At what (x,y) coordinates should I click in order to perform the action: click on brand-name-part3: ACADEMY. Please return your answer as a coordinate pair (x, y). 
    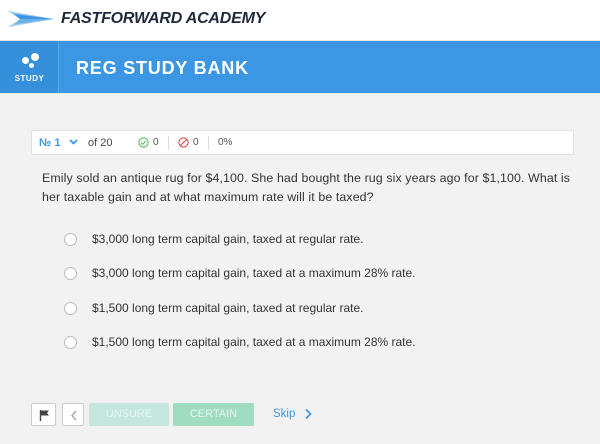
    Looking at the image, I should click on (224, 18).